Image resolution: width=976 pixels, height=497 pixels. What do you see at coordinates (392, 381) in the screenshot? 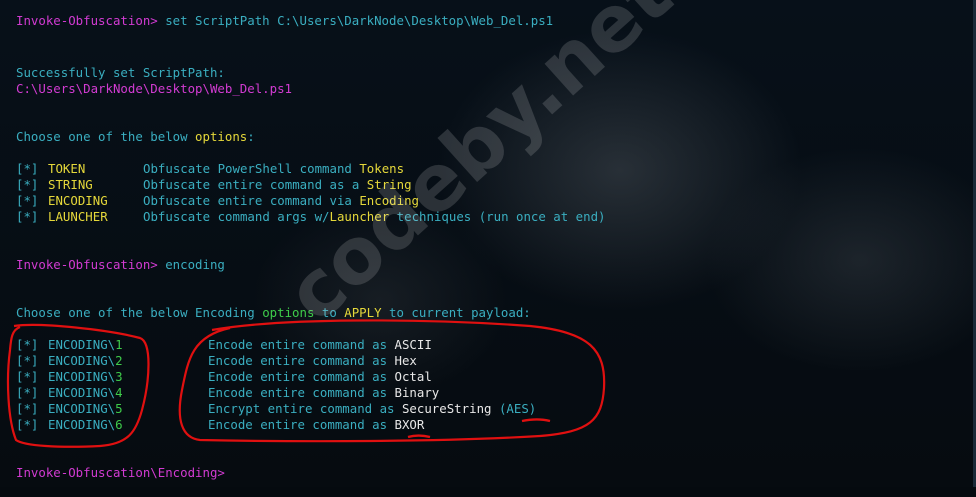
I see `annotation-circle-descriptions` at bounding box center [392, 381].